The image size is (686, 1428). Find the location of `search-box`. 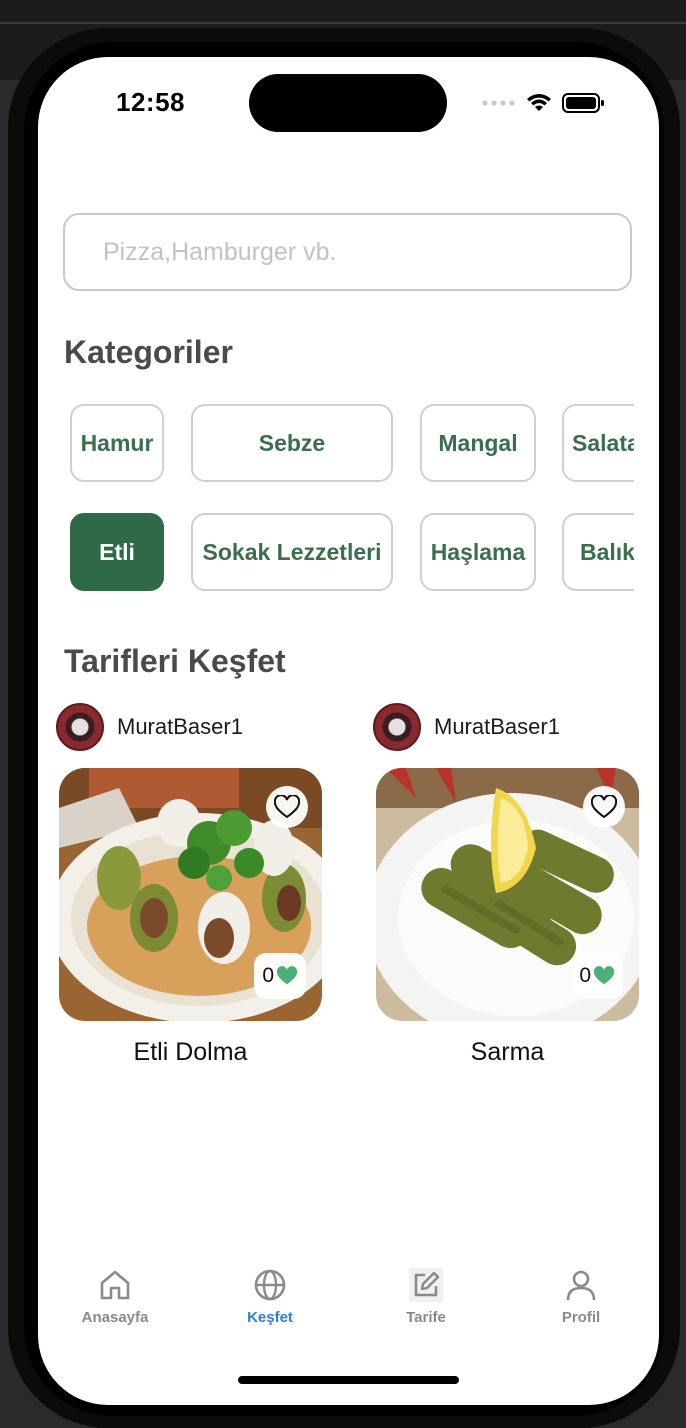

search-box is located at coordinates (347, 252).